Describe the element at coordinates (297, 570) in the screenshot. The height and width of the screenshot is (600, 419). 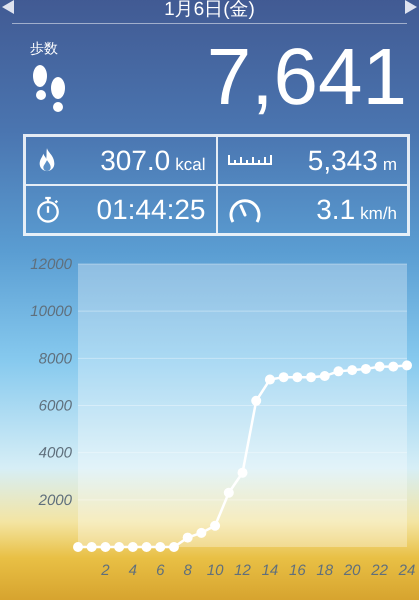
I see `x-tick-label: 16` at that location.